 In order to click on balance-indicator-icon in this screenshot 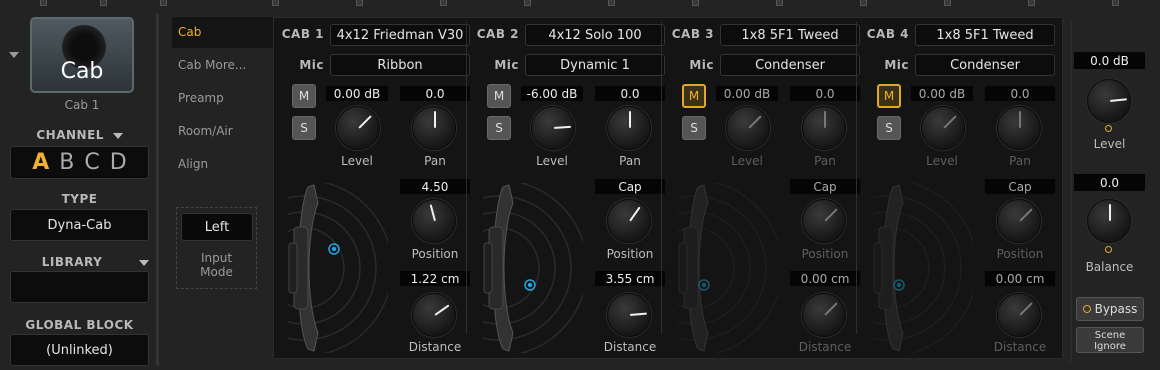, I will do `click(1108, 249)`.